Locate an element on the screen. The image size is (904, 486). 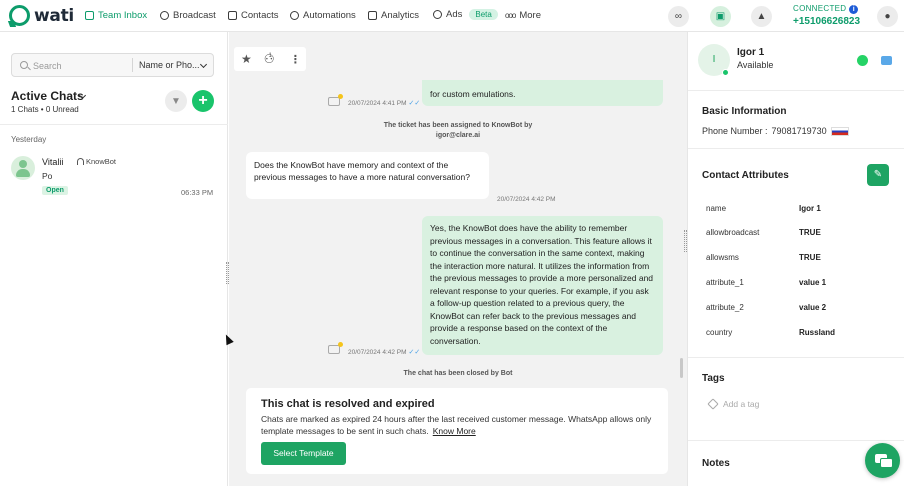
bell-icon: ▲ is located at coordinates (761, 16).